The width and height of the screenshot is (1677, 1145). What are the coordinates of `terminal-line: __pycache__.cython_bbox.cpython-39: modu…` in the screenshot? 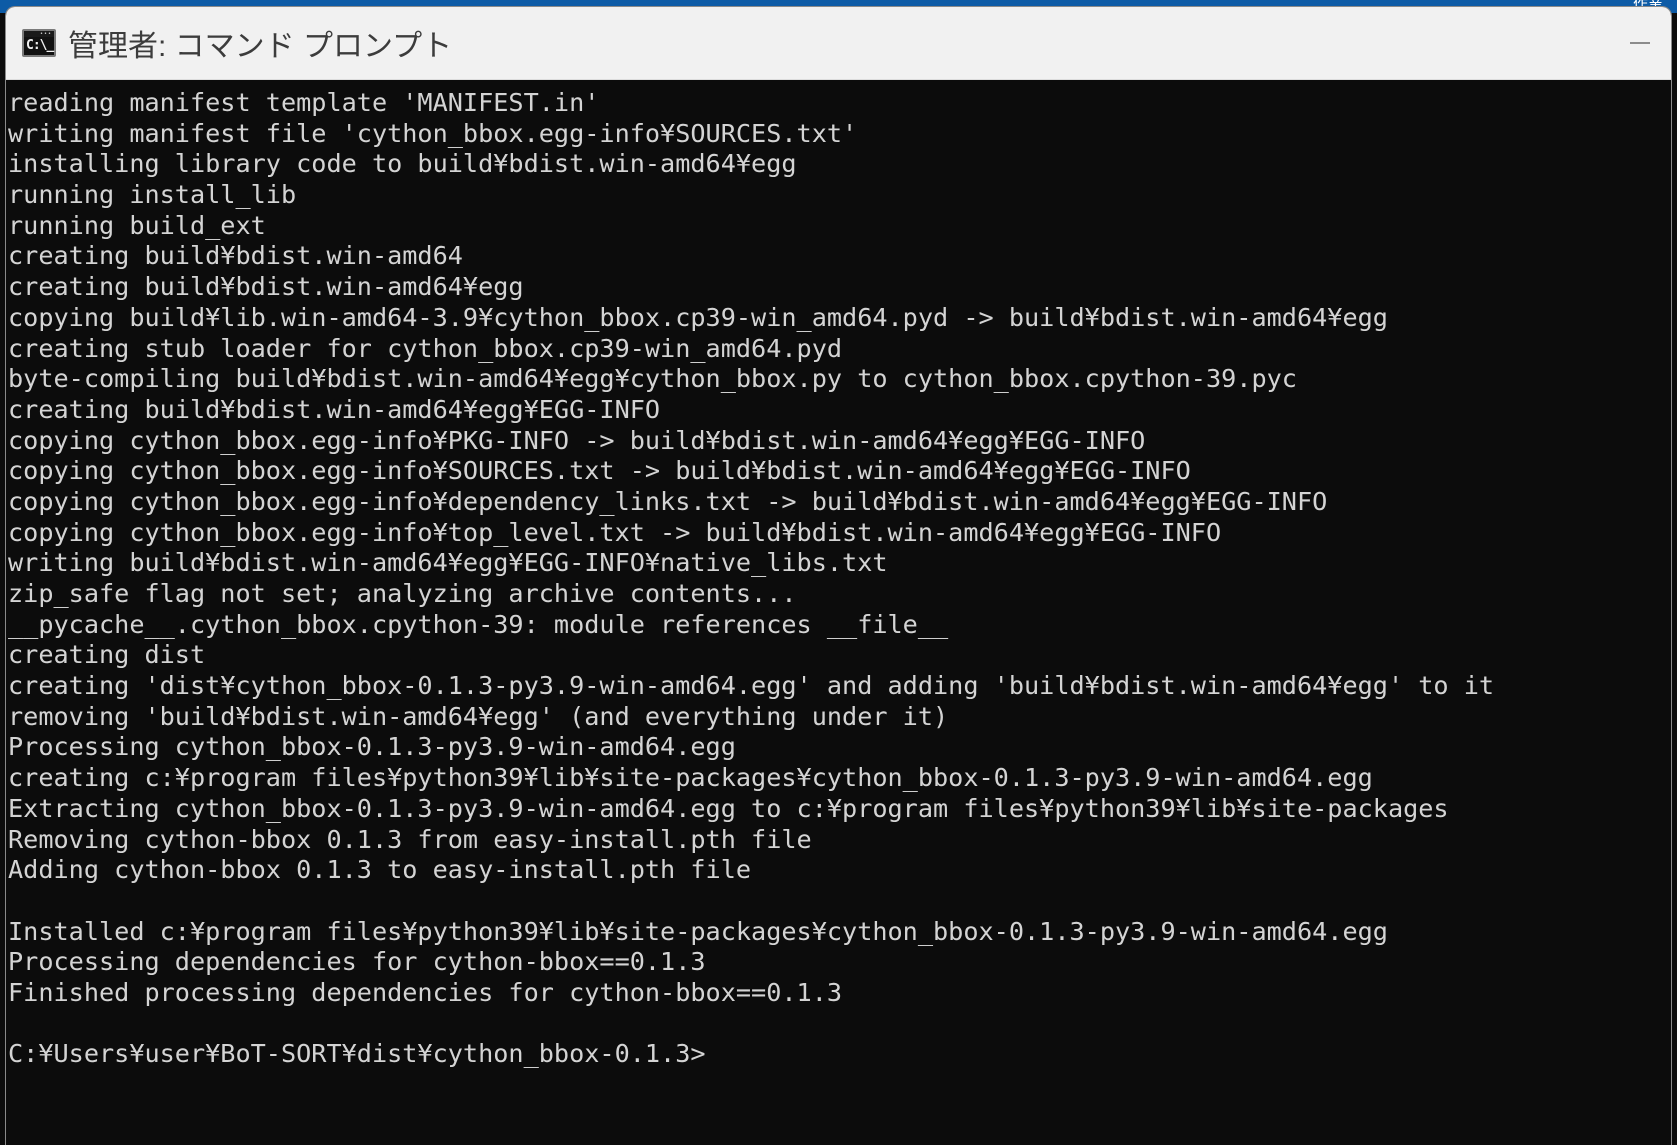 It's located at (478, 624).